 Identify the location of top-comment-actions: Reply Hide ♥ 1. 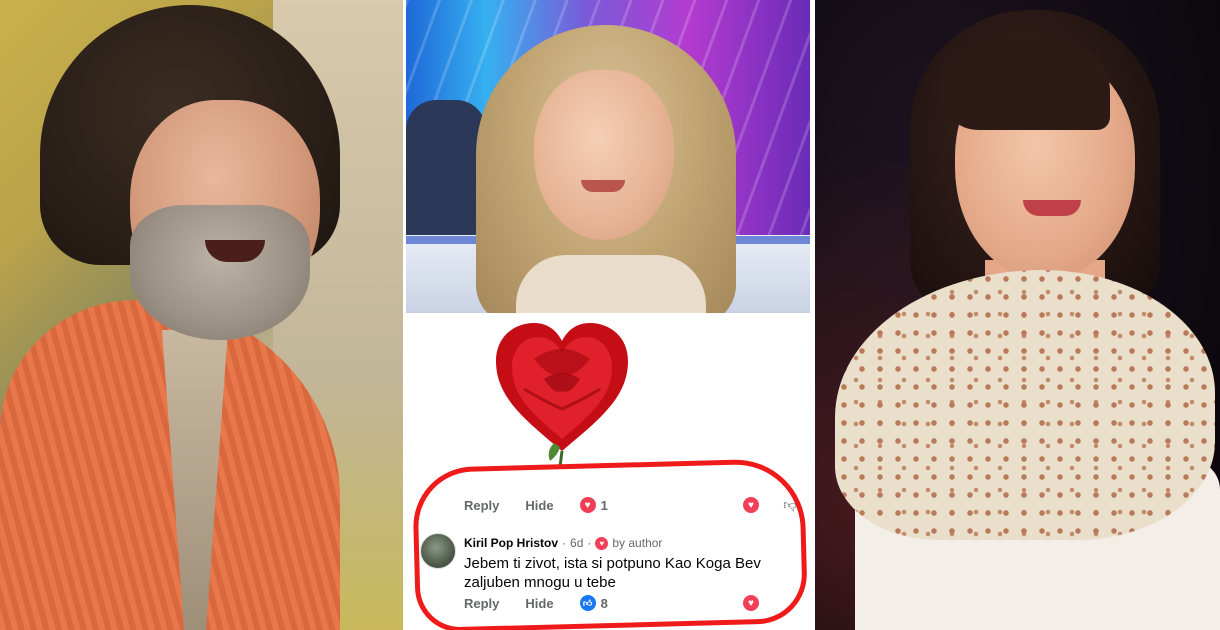
(536, 505).